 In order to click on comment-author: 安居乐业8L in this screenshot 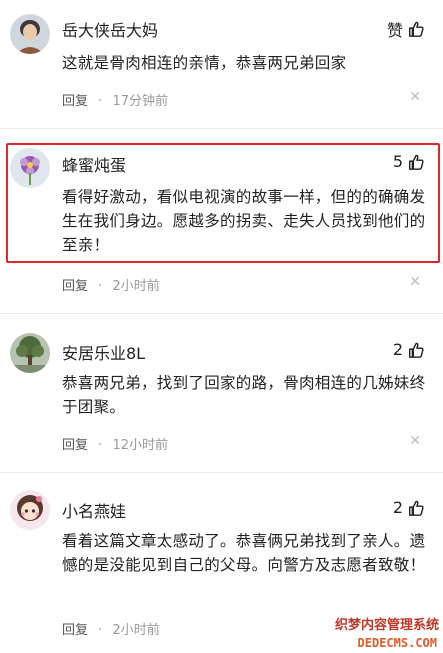, I will do `click(103, 352)`.